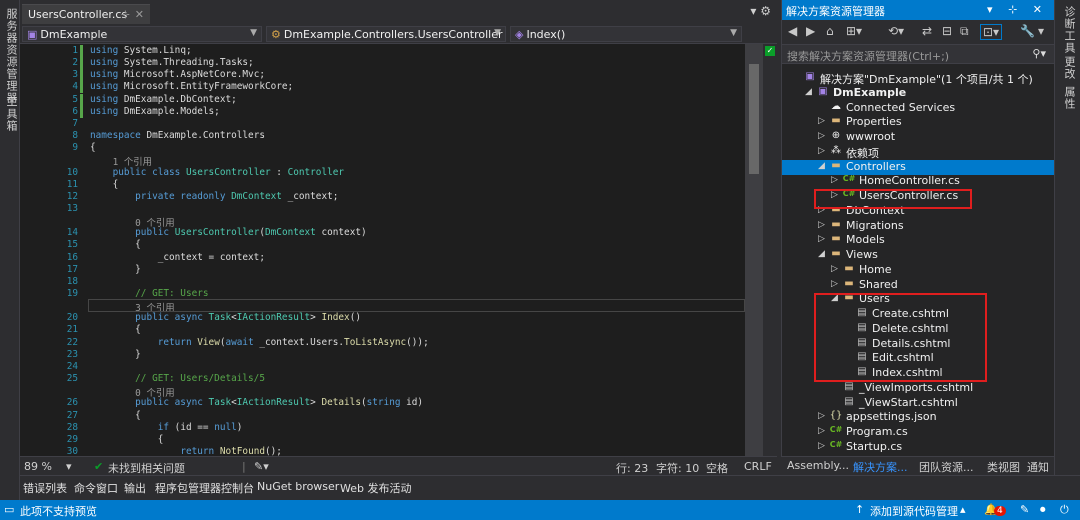  I want to click on tree-item-wwwroot: ▷ ⊕ wwwroot, so click(918, 137).